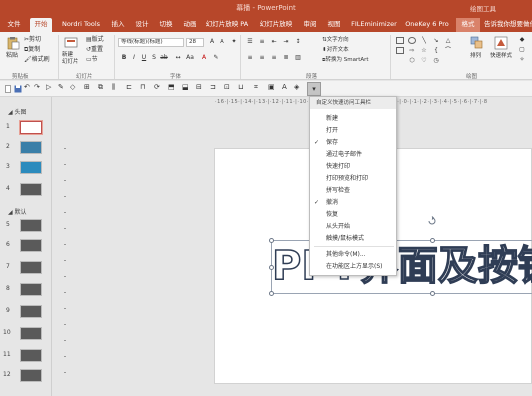 This screenshot has width=532, height=396. I want to click on new-file-icon, so click(8, 89).